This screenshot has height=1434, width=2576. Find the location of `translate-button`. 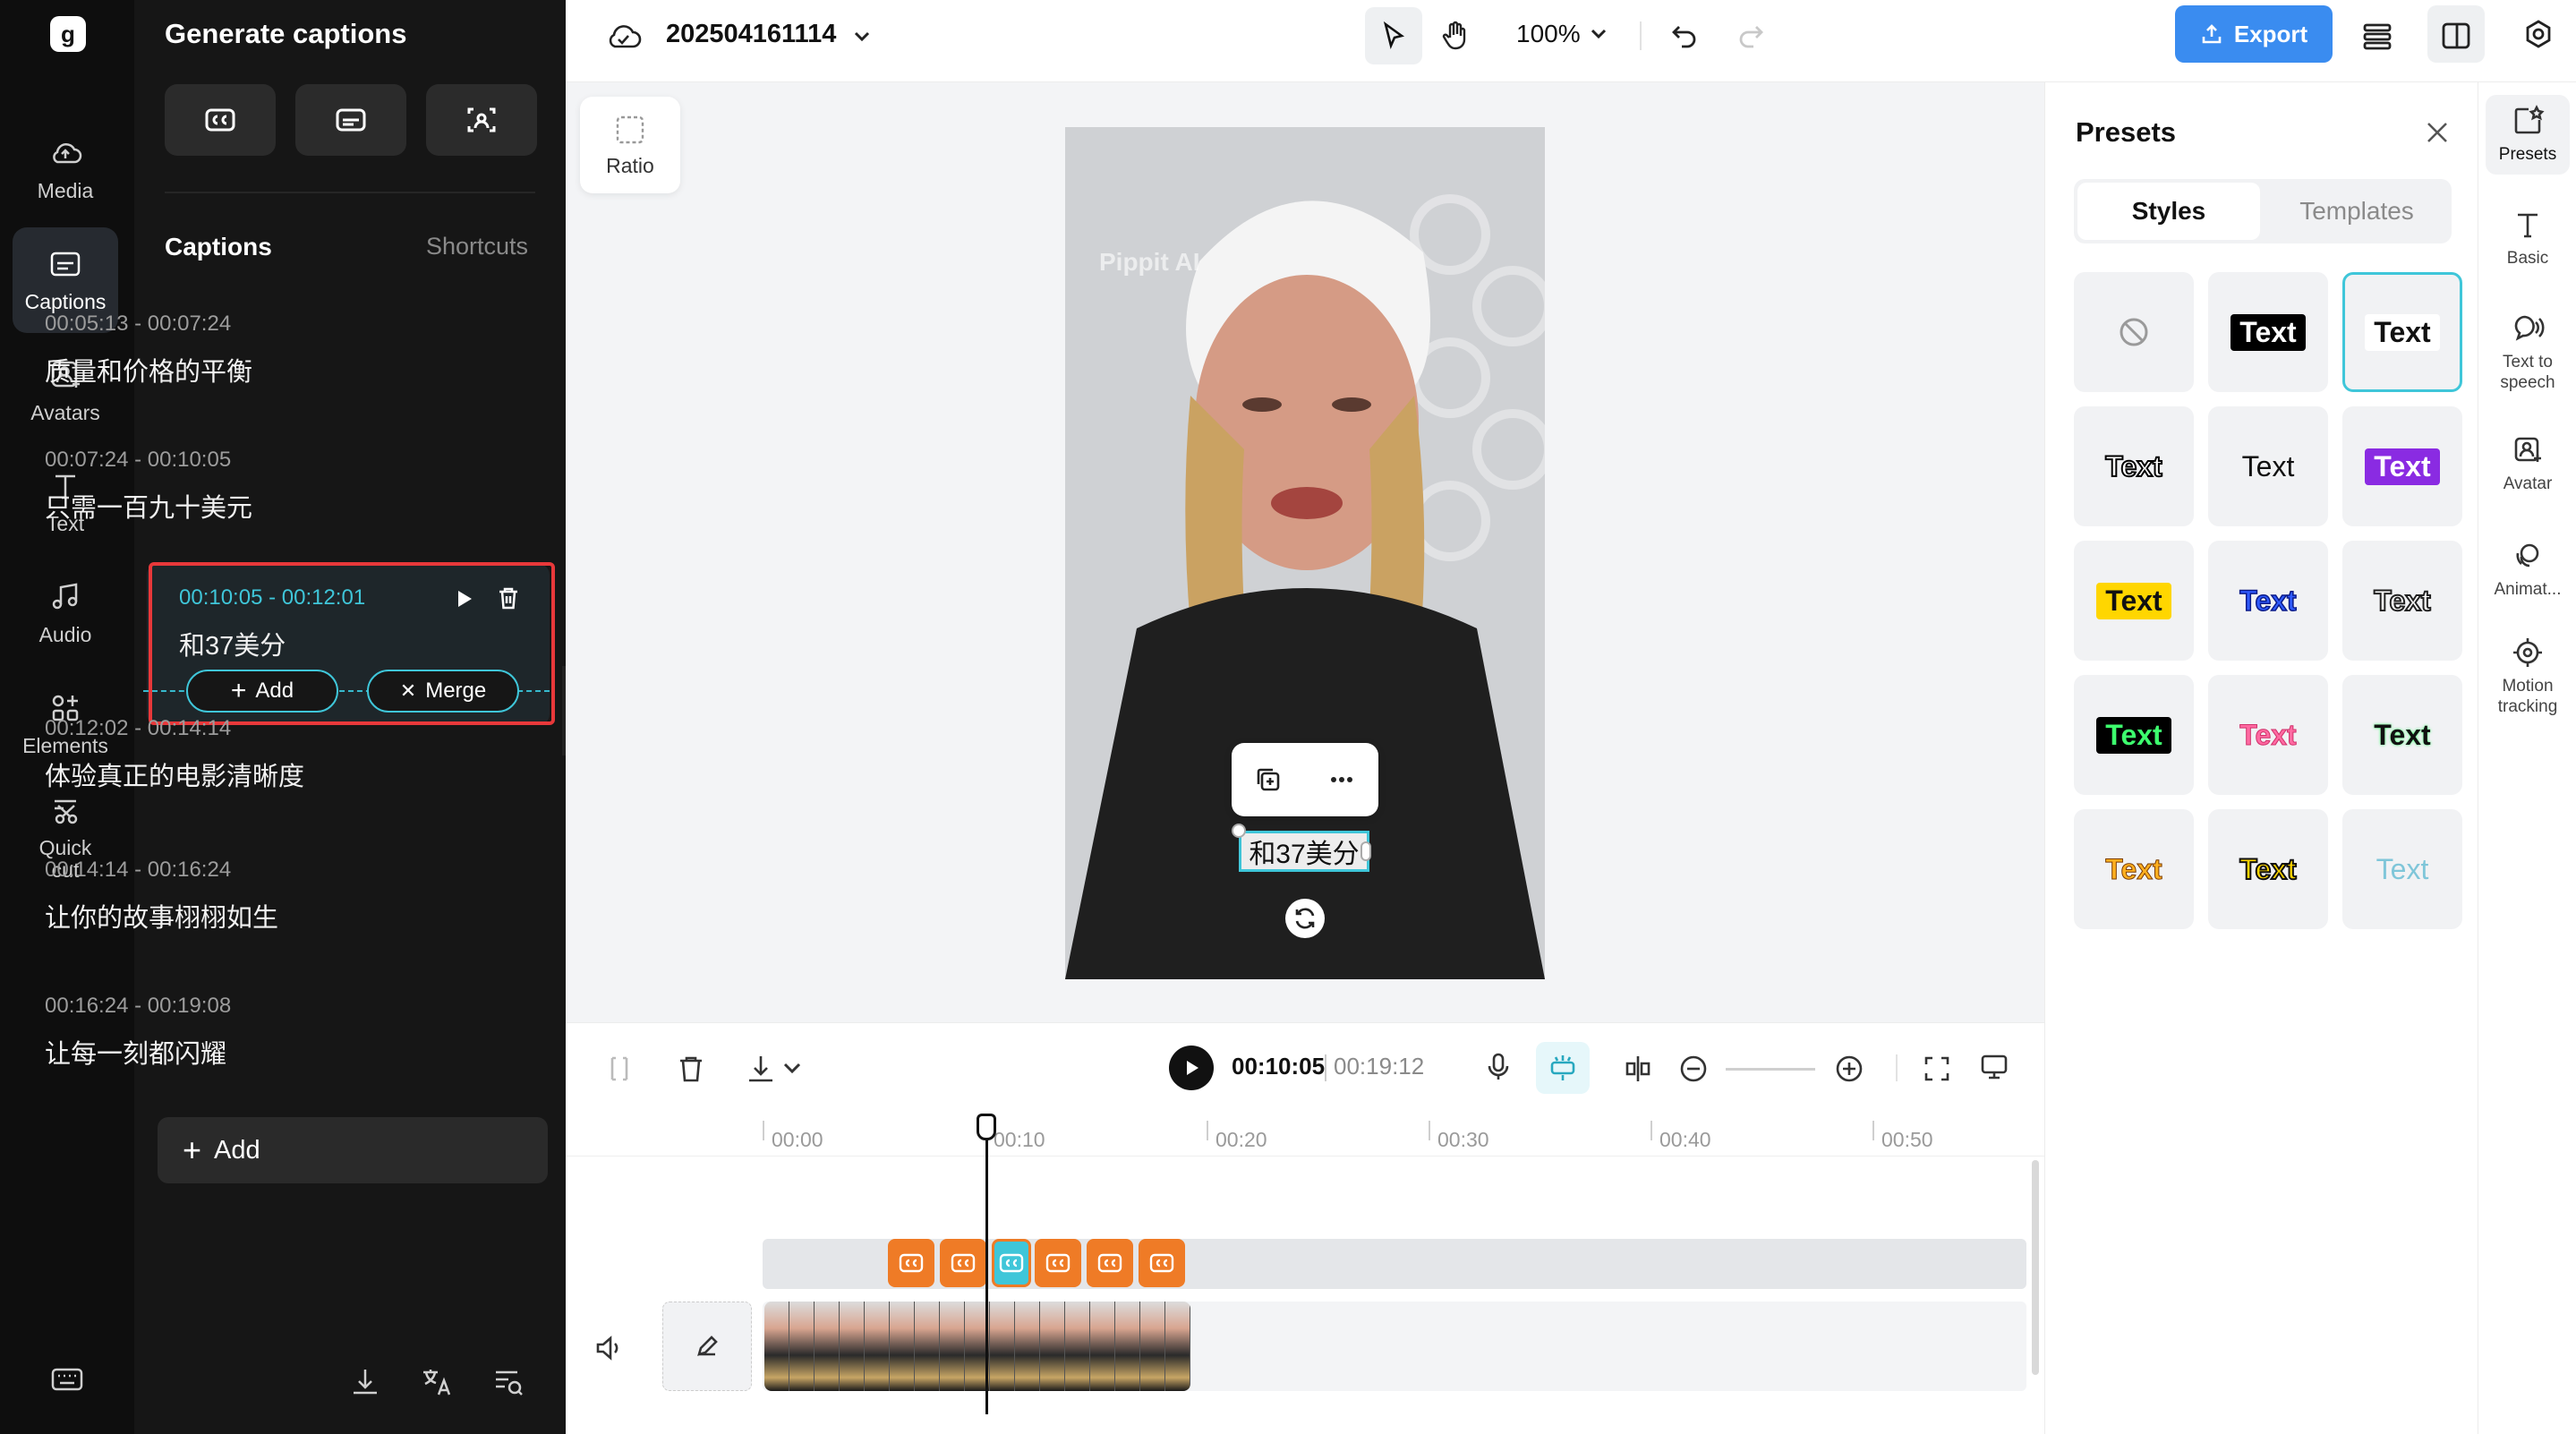

translate-button is located at coordinates (437, 1382).